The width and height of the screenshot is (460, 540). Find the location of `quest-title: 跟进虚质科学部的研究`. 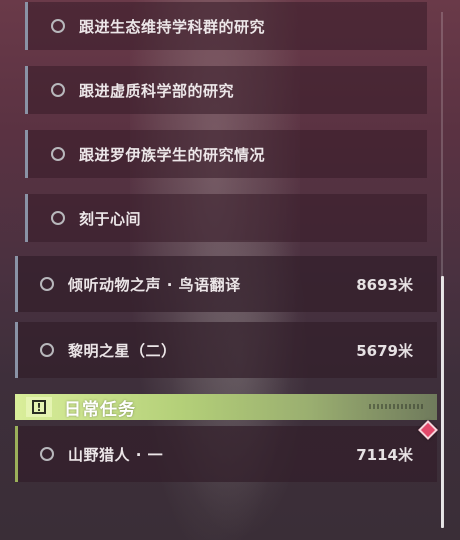

quest-title: 跟进虚质科学部的研究 is located at coordinates (157, 90).